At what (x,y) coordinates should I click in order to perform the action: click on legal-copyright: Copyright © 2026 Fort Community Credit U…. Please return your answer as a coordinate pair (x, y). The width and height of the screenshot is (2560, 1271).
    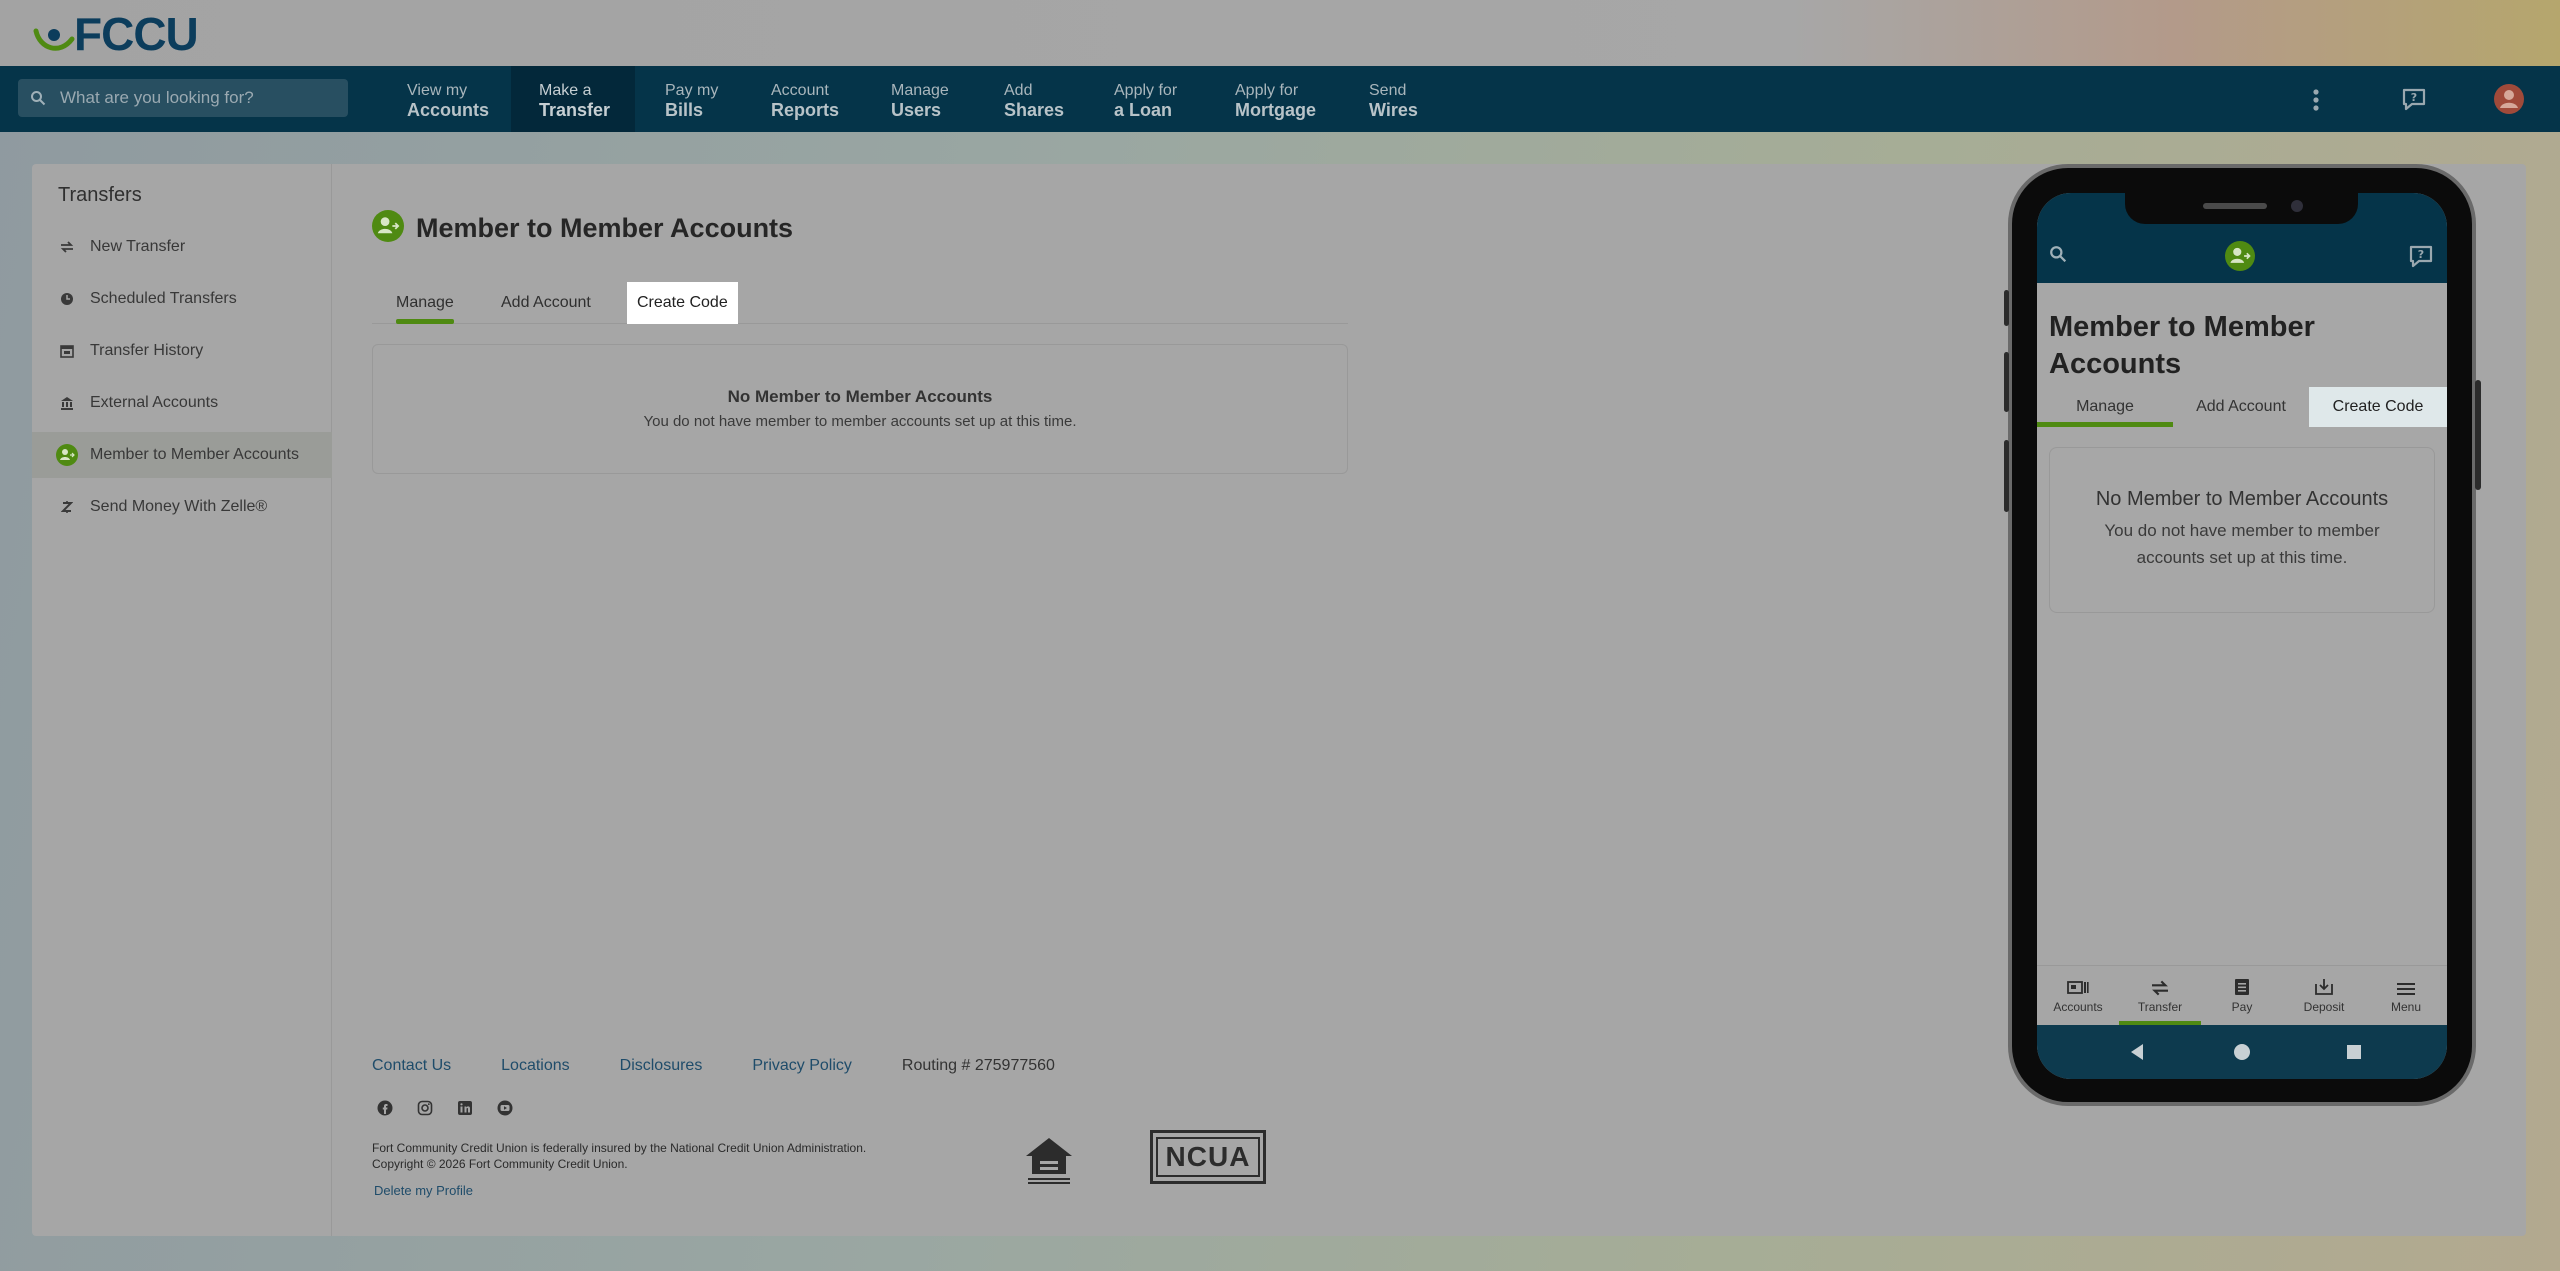
    Looking at the image, I should click on (500, 1164).